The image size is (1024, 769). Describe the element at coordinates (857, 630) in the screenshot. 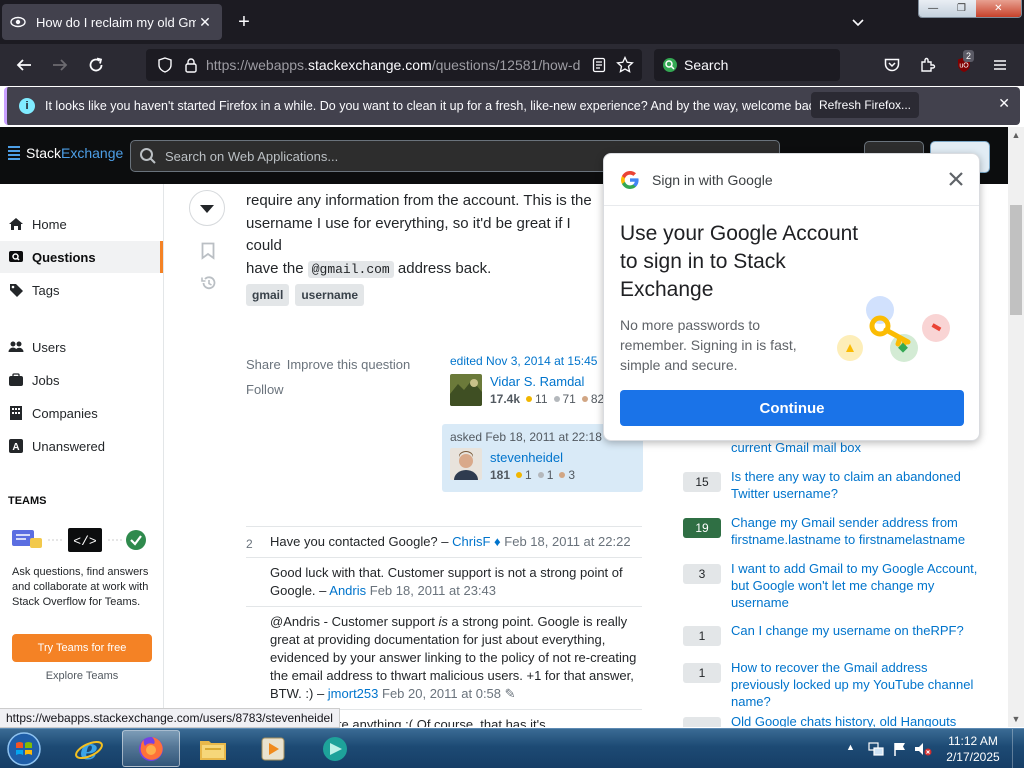

I see `related-link: Can I change my username on theRPF?` at that location.